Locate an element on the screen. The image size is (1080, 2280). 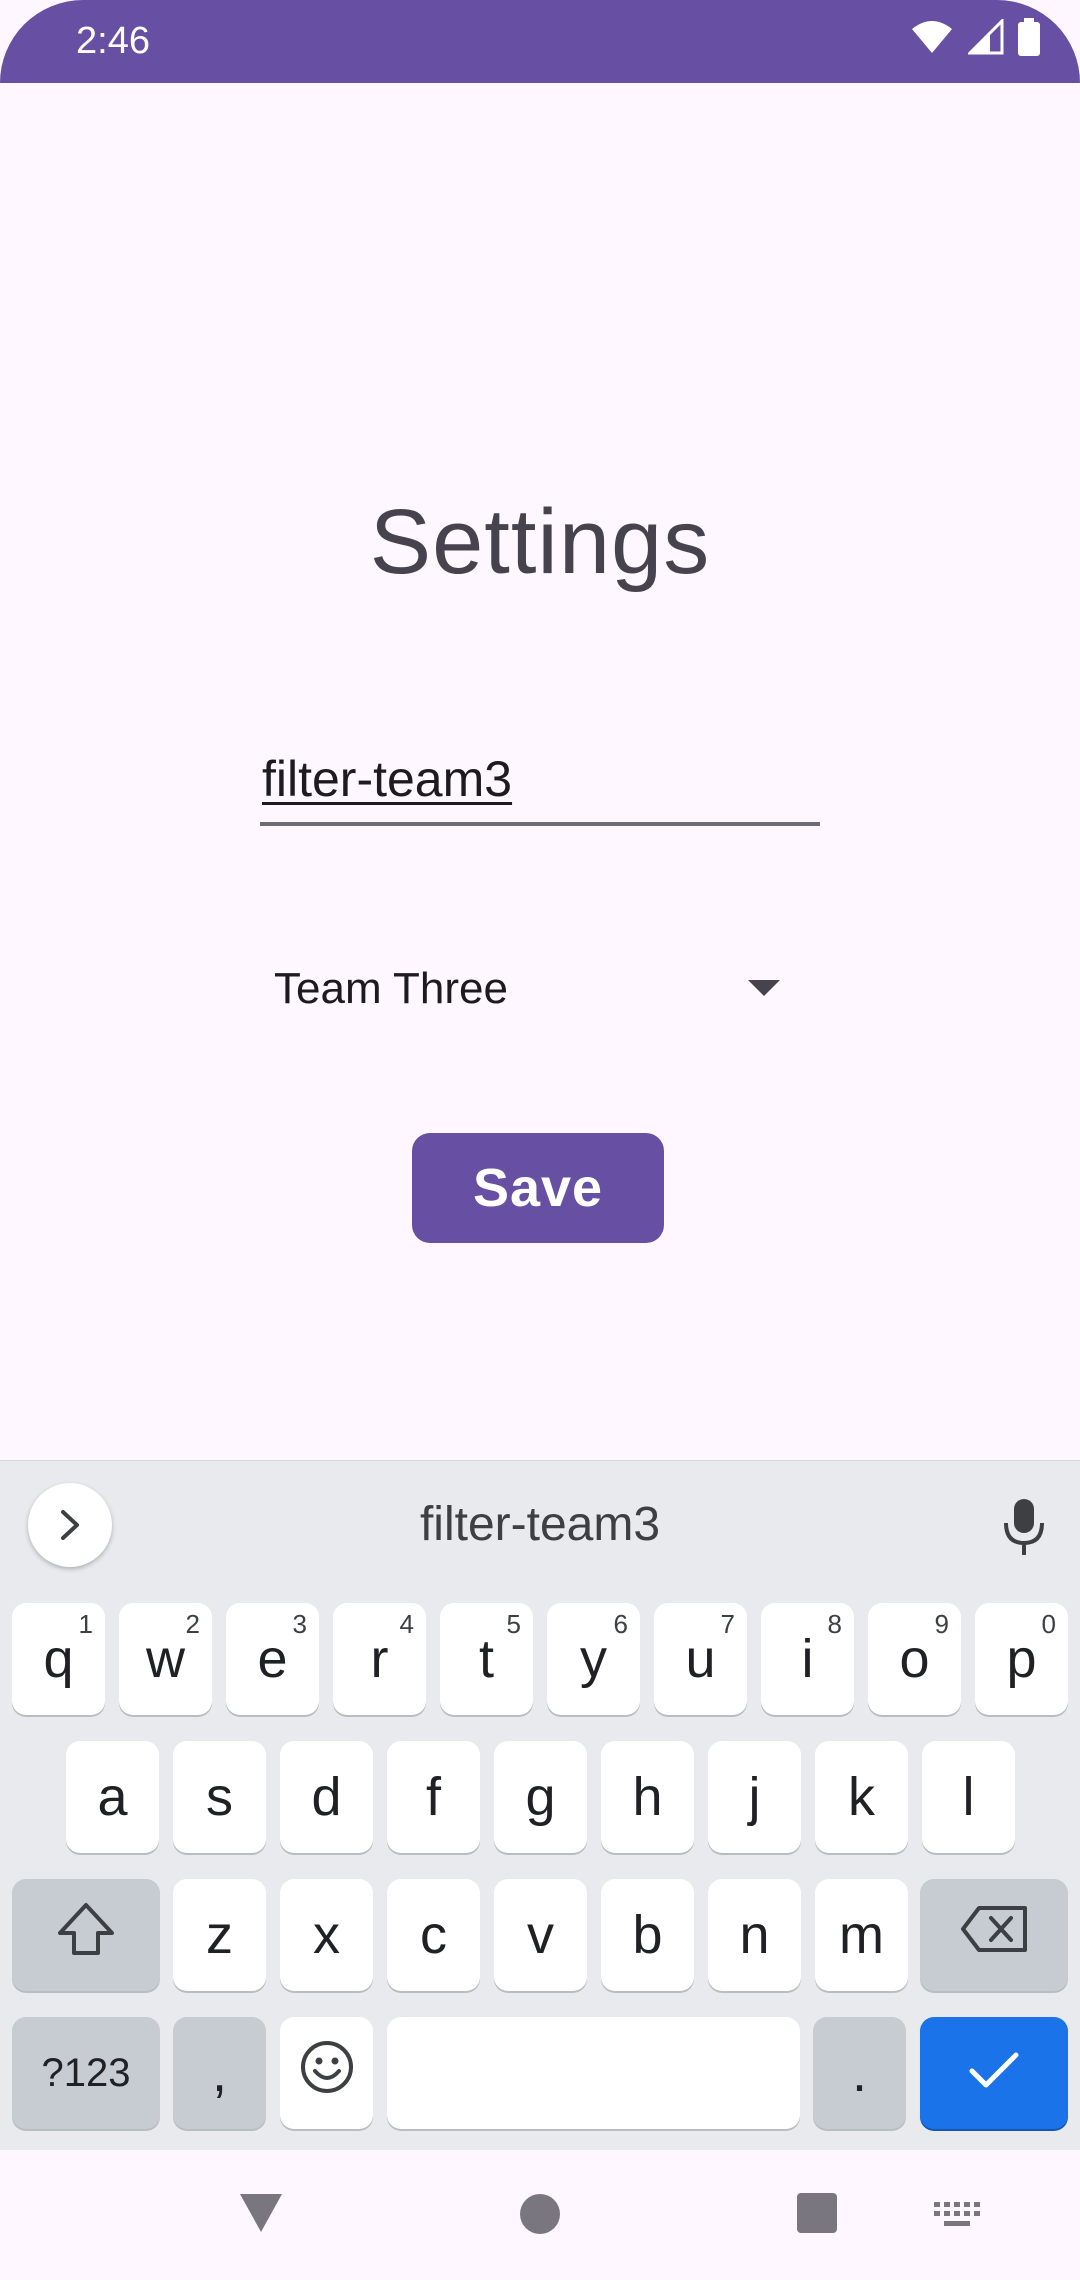
key-y: y6 is located at coordinates (593, 1659).